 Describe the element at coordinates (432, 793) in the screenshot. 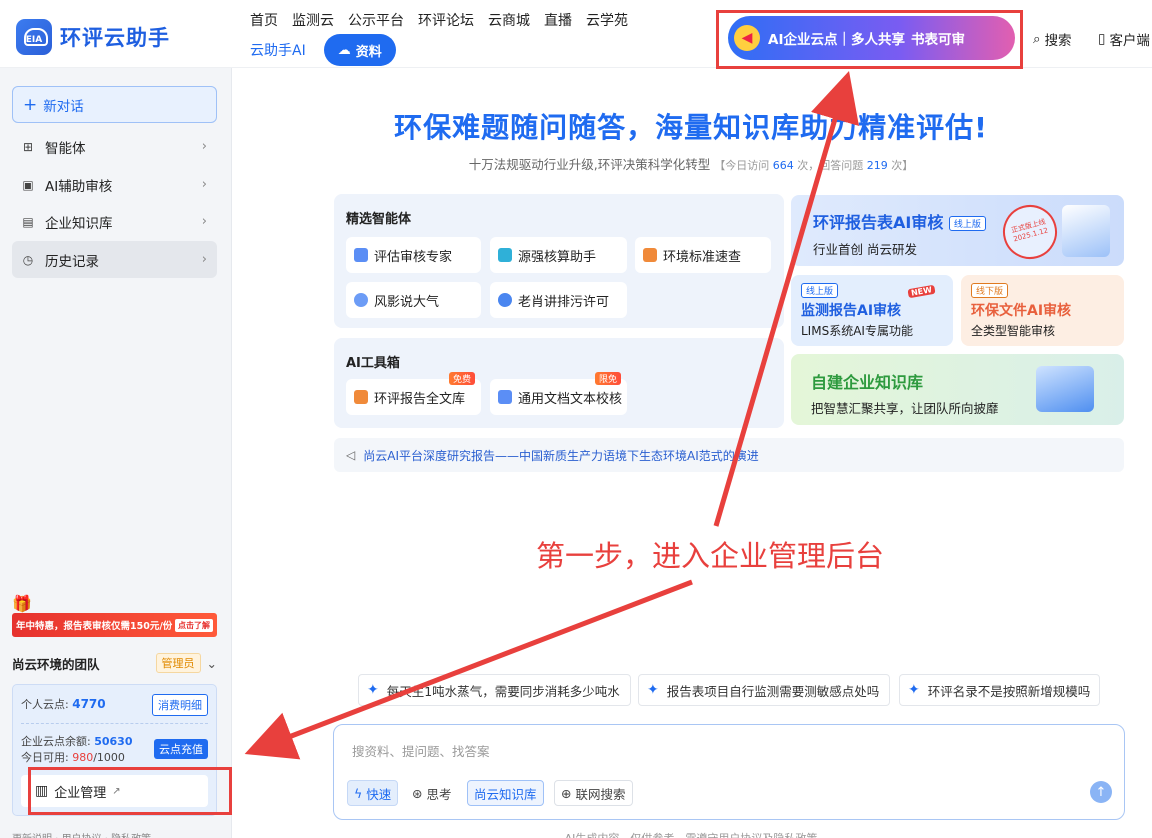

I see `mode-think-toggle: ⊛ 思考` at that location.